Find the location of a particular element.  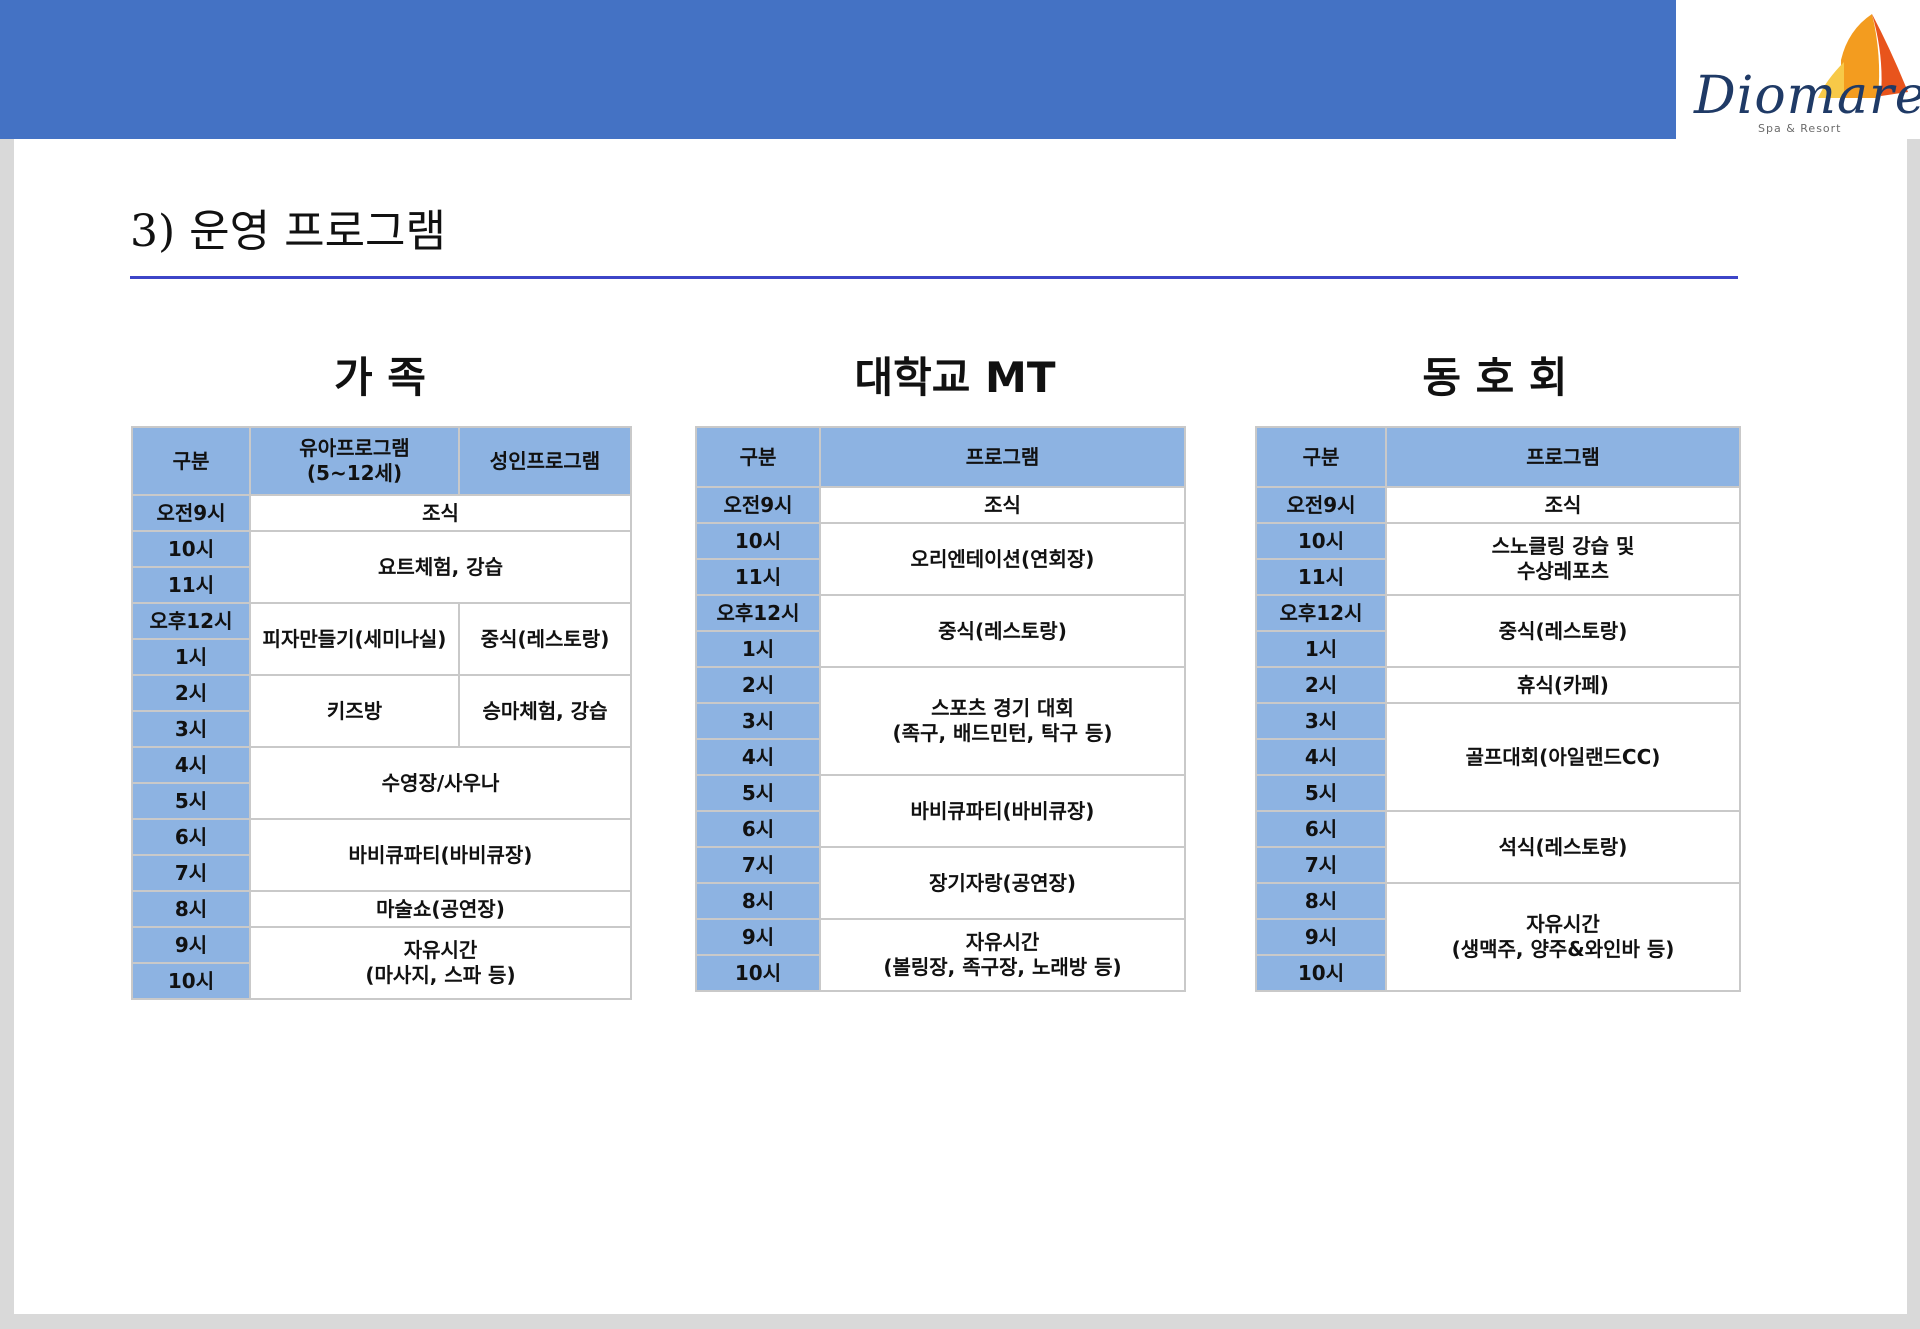

mt-title: 대학교 MT is located at coordinates (955, 377).